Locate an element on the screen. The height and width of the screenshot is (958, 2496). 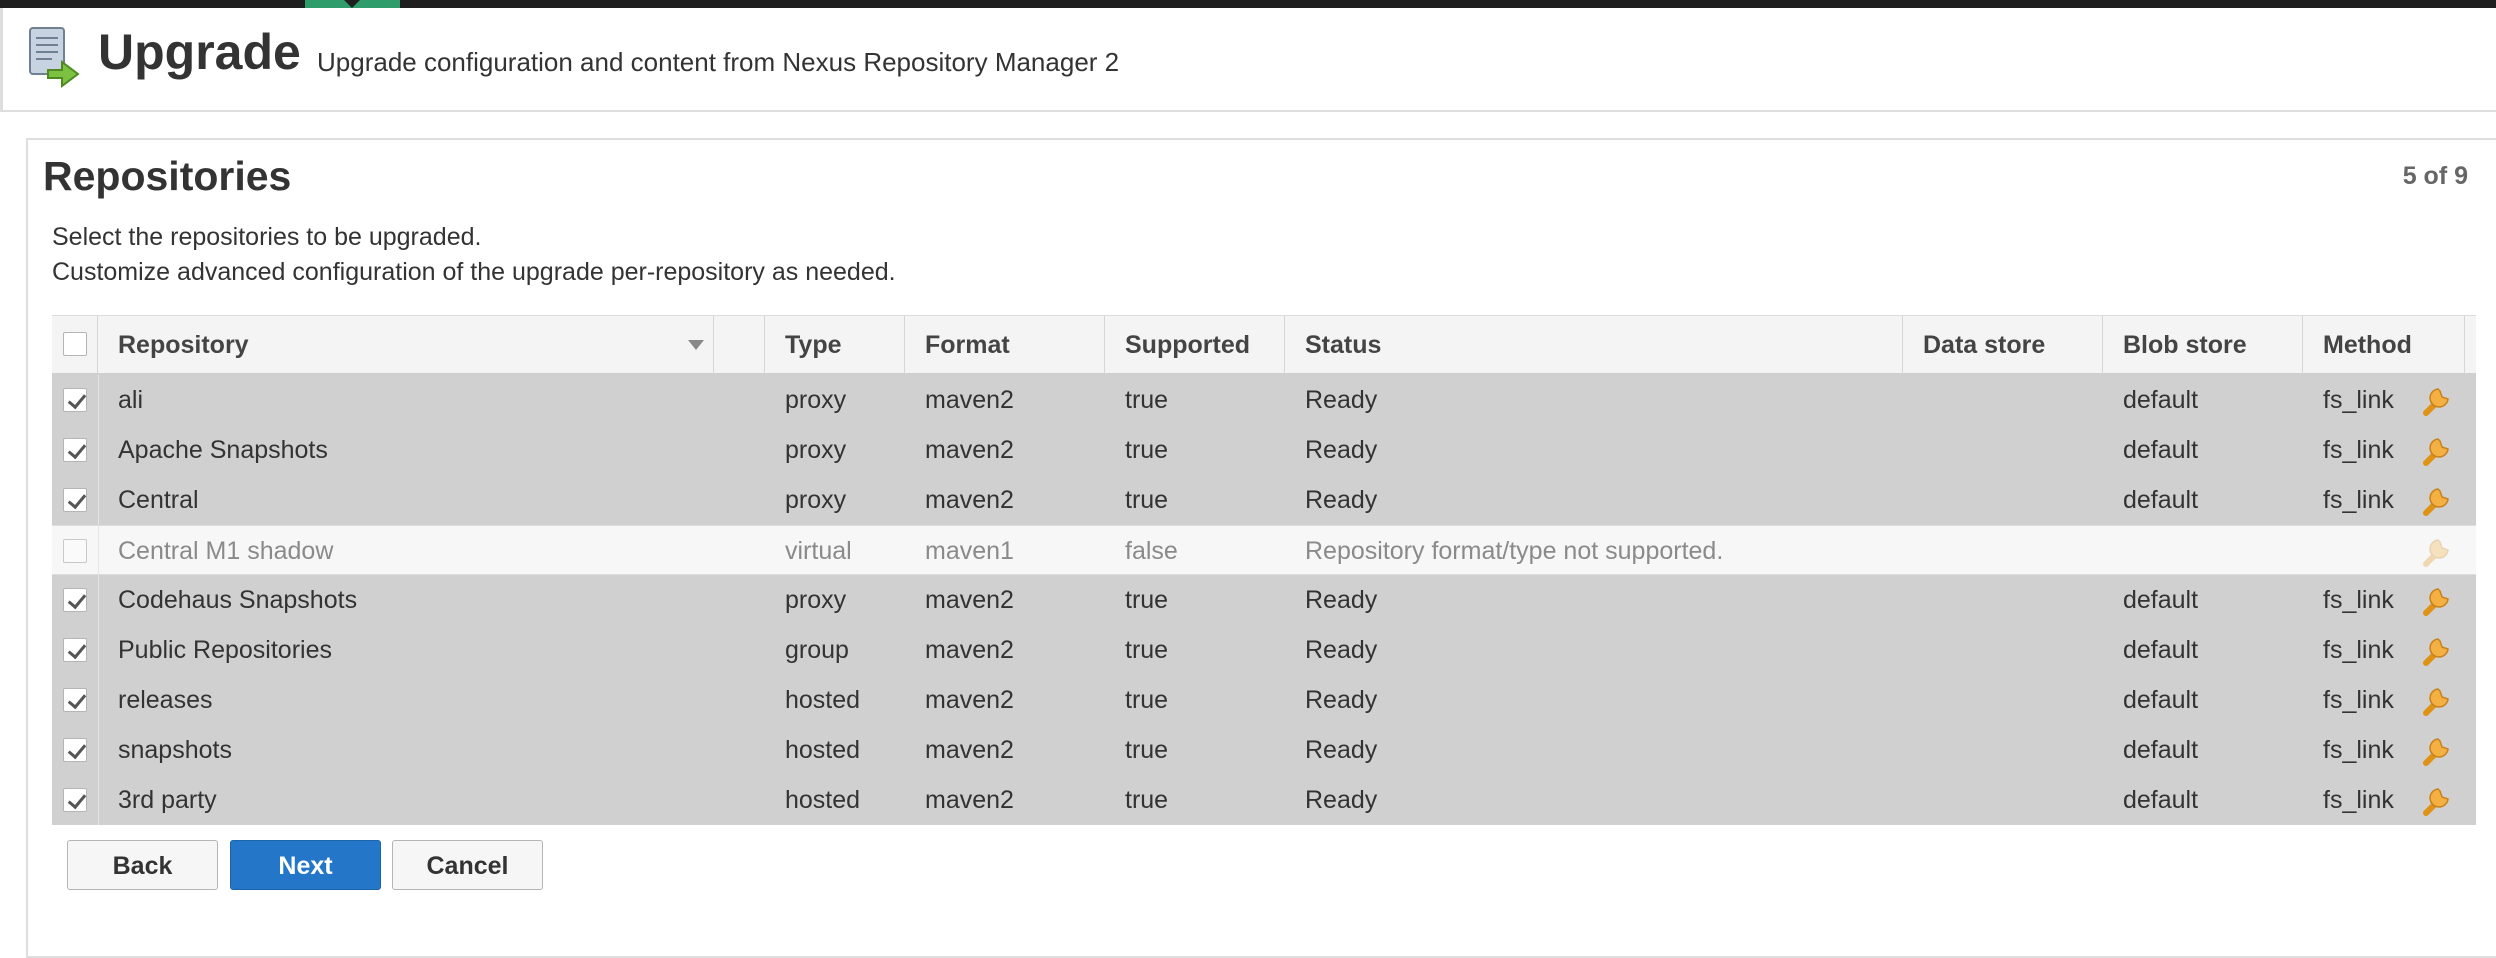
panel-title: Repositories is located at coordinates (167, 176).